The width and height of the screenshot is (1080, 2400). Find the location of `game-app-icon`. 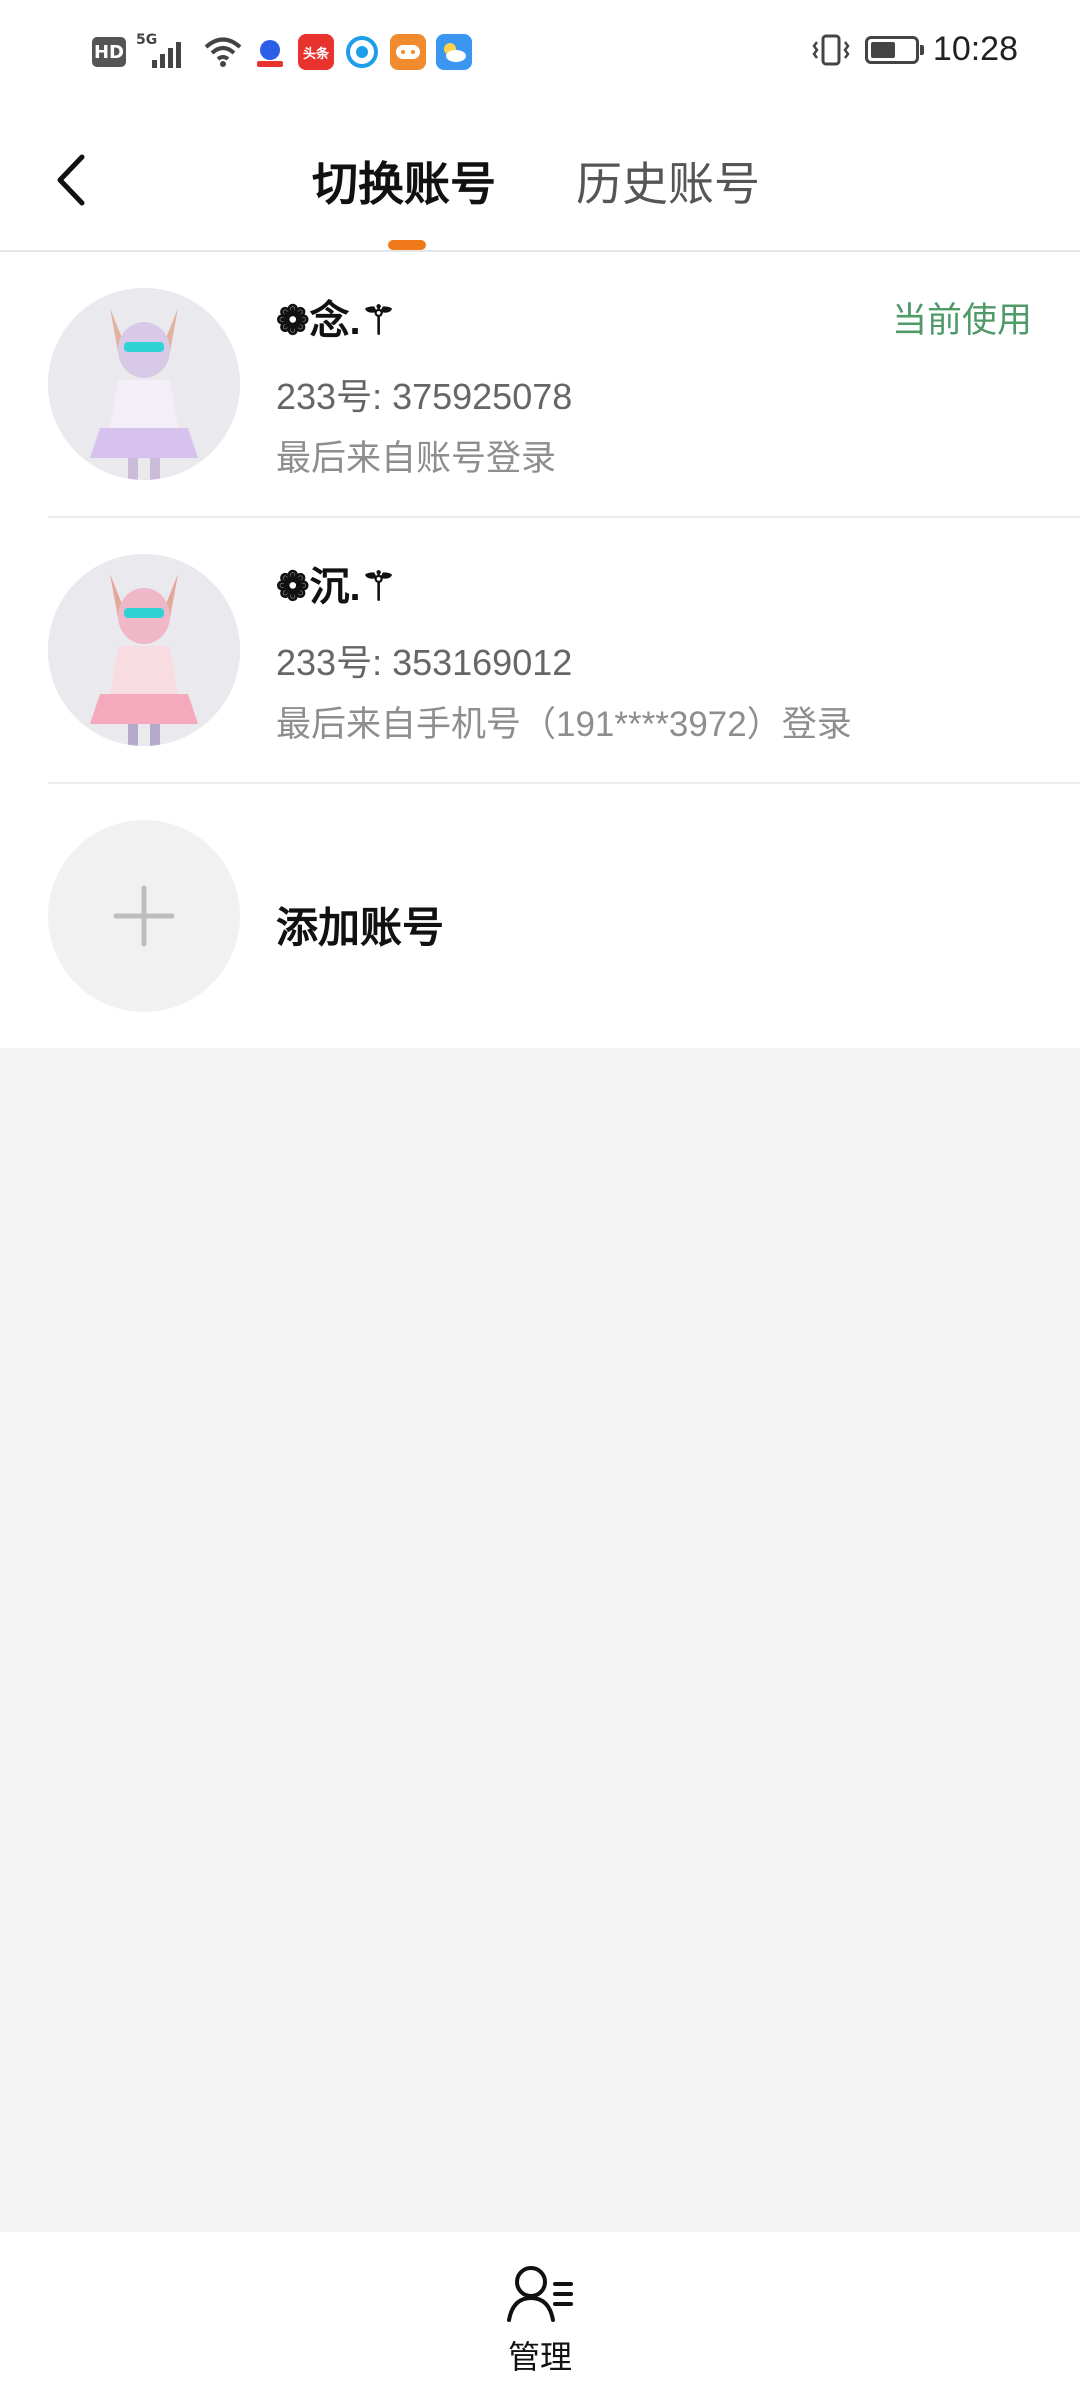

game-app-icon is located at coordinates (408, 52).